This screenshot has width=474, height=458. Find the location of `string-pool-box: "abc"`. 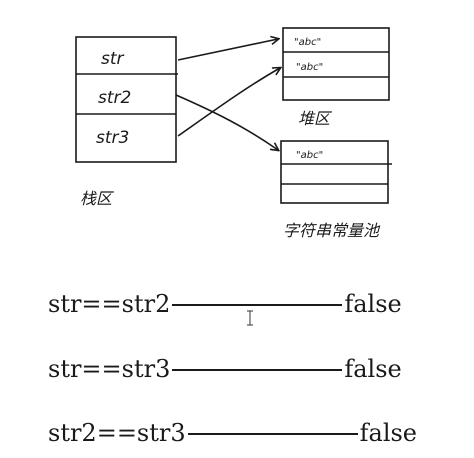

string-pool-box: "abc" is located at coordinates (336, 172).